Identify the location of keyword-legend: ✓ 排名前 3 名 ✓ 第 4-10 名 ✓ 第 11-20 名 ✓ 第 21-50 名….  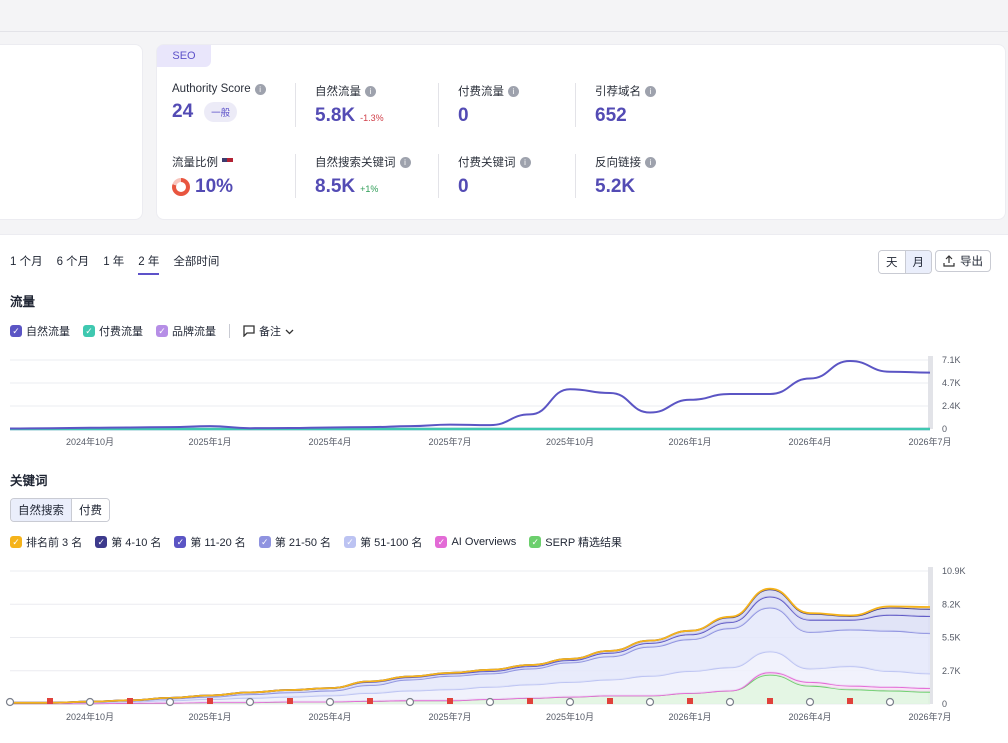
(316, 542).